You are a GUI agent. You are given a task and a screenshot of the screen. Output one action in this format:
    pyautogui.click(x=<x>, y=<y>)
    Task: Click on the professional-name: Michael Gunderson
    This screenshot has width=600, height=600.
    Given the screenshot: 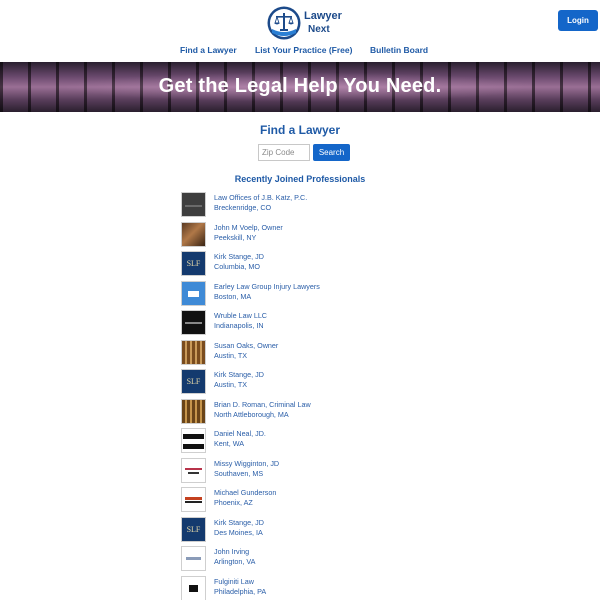 What is the action you would take?
    pyautogui.click(x=245, y=493)
    